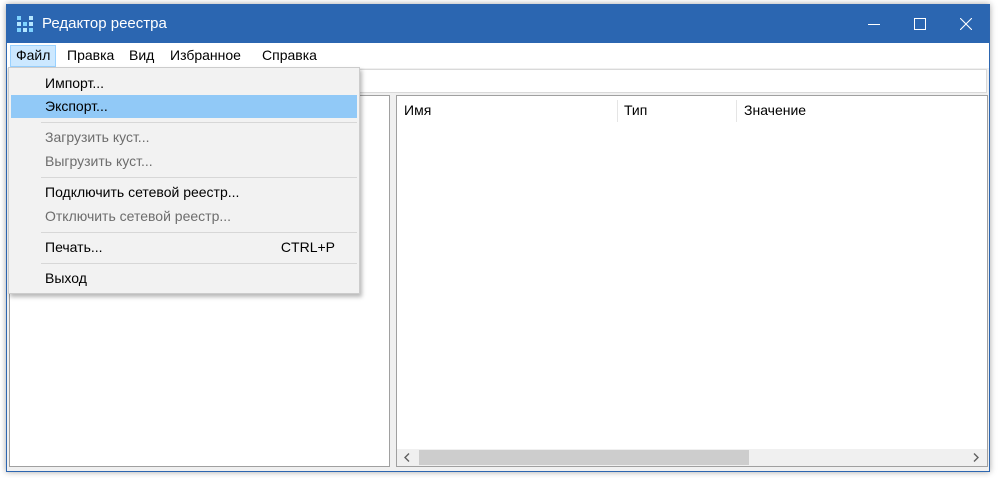 The image size is (998, 478). I want to click on minimize-icon, so click(874, 24).